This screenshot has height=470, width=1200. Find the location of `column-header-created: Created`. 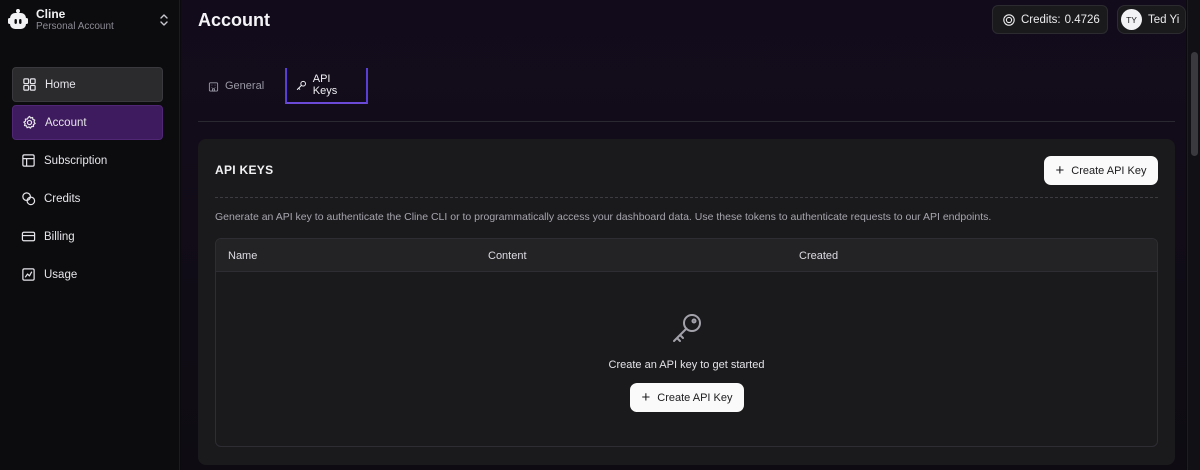

column-header-created: Created is located at coordinates (818, 256).